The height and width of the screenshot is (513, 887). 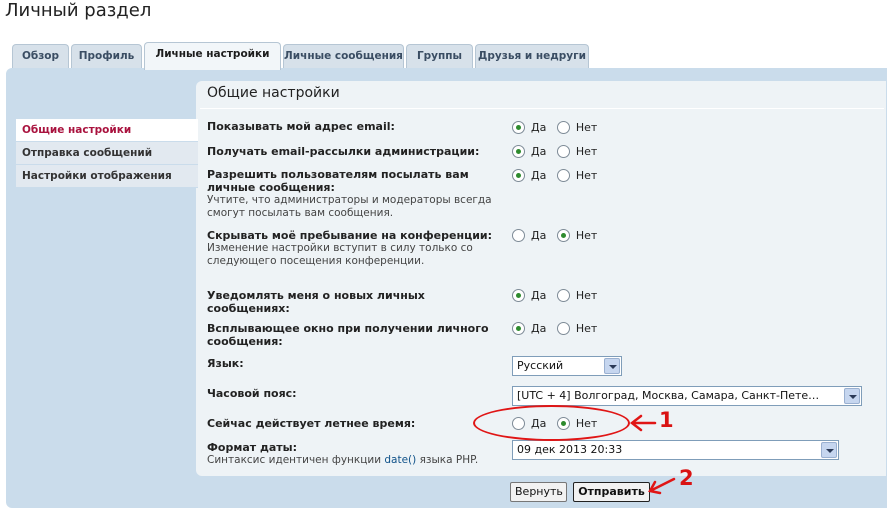 What do you see at coordinates (686, 478) in the screenshot?
I see `annotation-number-2: 2` at bounding box center [686, 478].